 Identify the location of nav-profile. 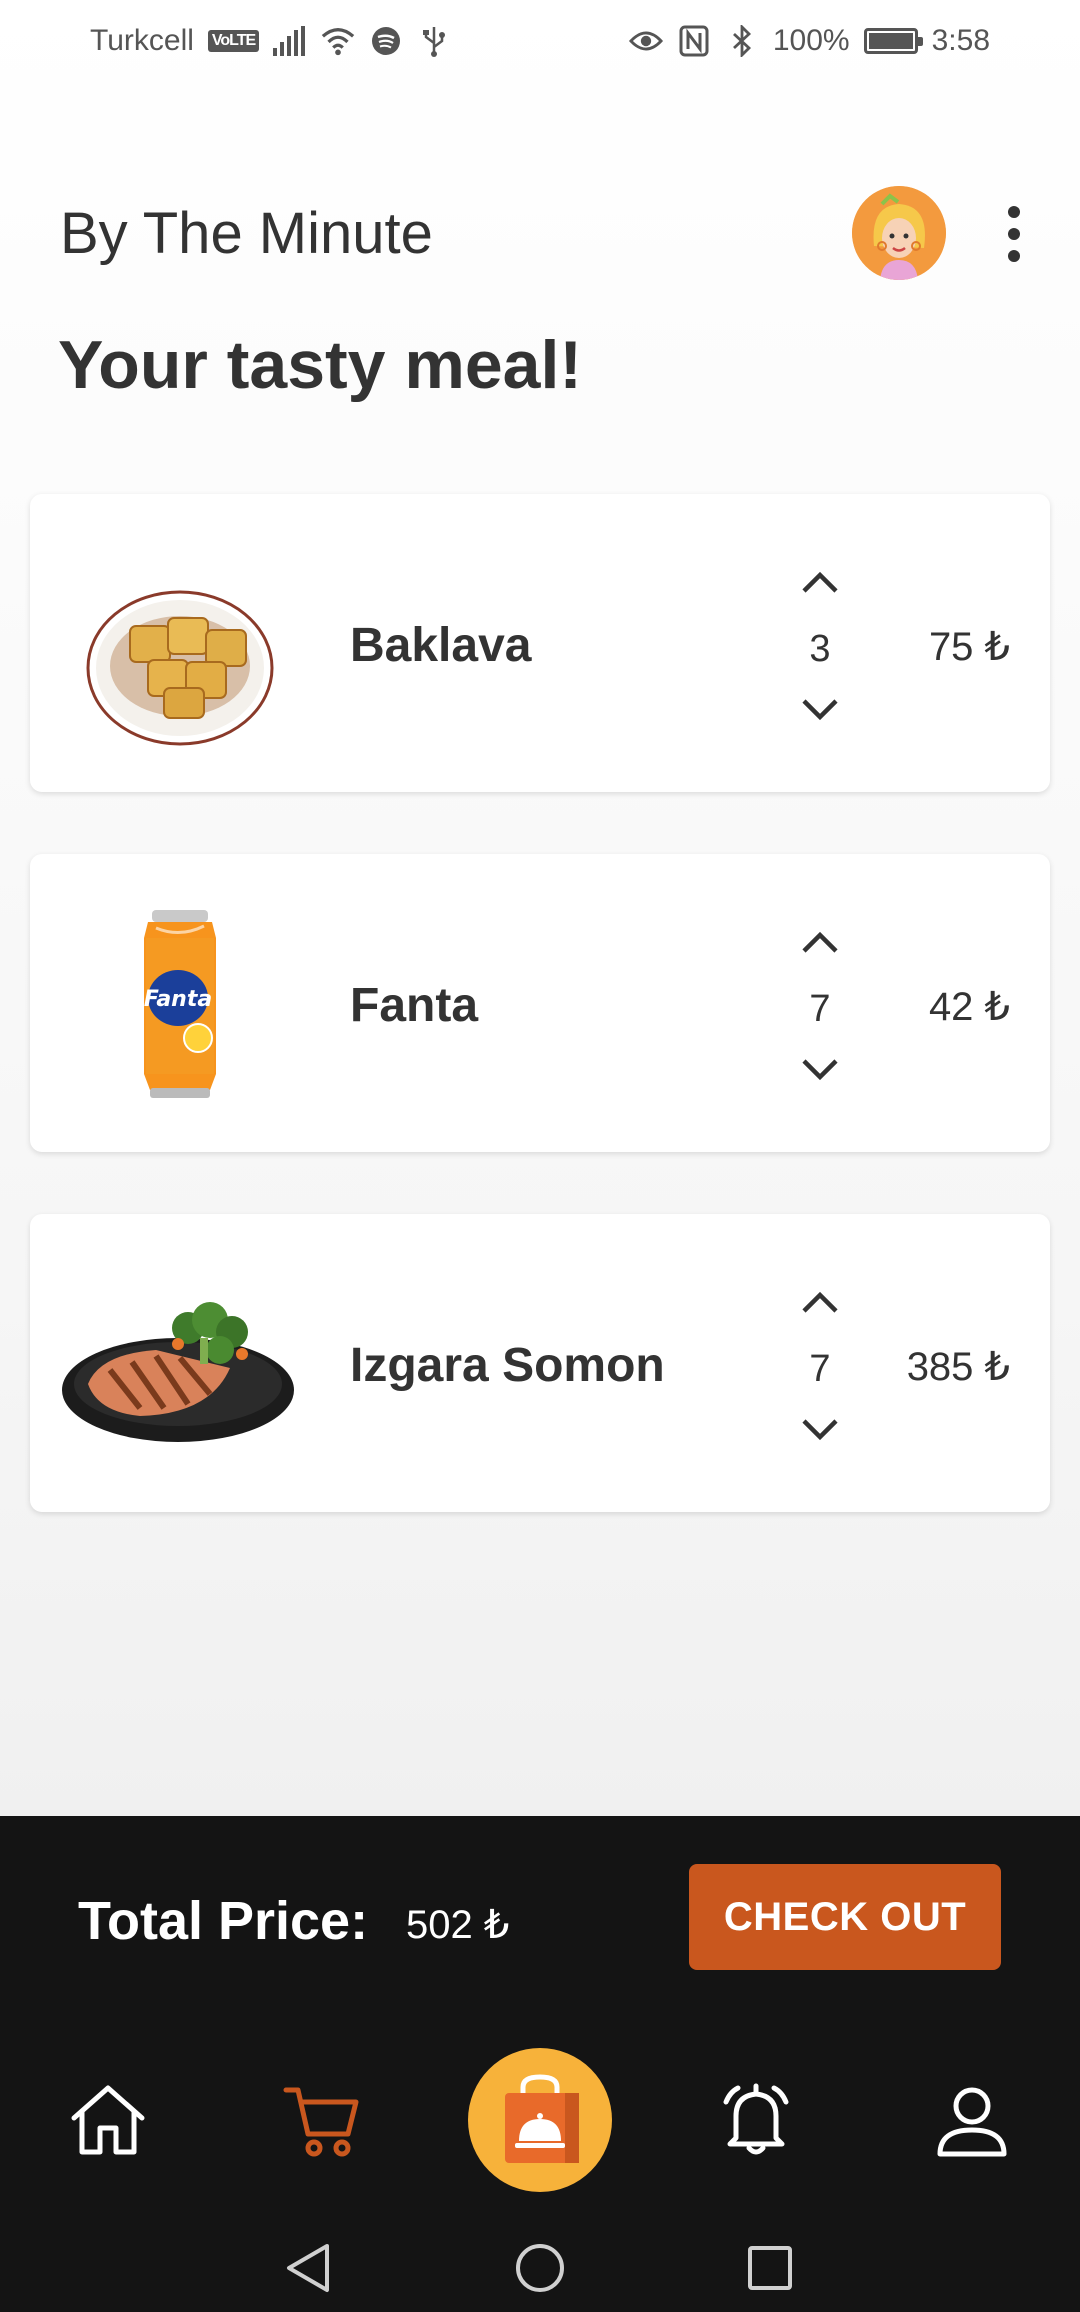
(972, 2120).